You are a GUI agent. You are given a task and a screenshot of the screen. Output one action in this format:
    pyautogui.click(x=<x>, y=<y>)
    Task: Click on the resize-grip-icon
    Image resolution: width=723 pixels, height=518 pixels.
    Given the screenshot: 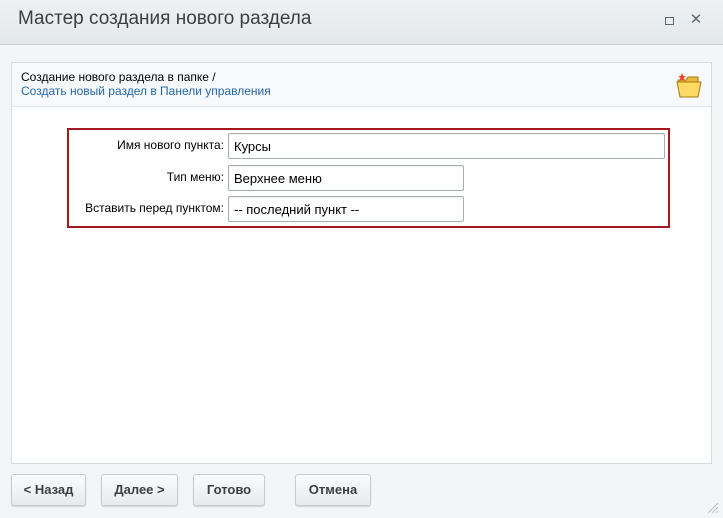 What is the action you would take?
    pyautogui.click(x=712, y=507)
    